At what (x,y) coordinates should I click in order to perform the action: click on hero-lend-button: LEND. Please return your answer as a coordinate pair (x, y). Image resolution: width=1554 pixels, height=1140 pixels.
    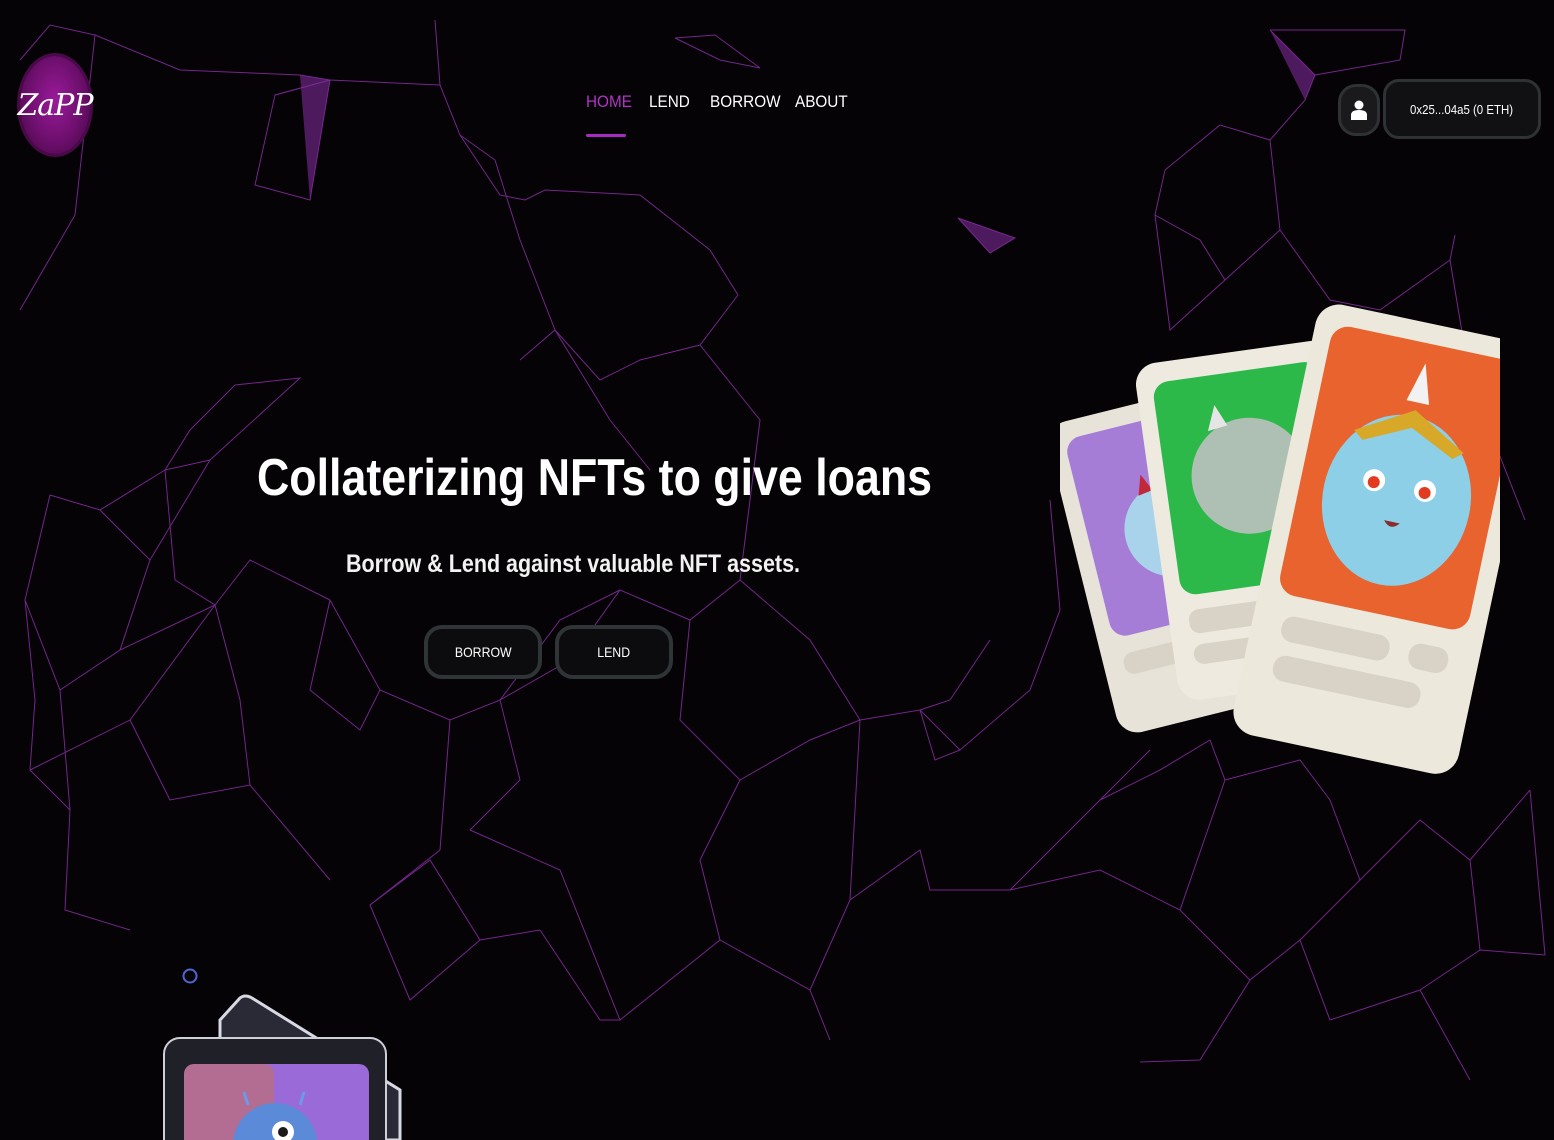
    Looking at the image, I should click on (614, 652).